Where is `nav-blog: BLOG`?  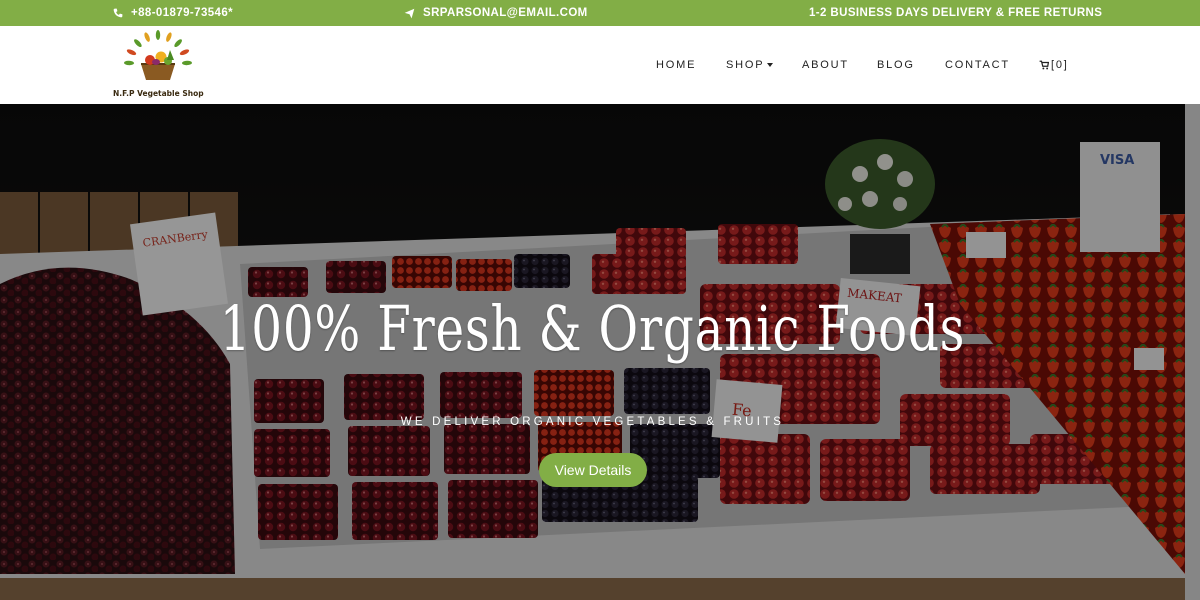
nav-blog: BLOG is located at coordinates (896, 65).